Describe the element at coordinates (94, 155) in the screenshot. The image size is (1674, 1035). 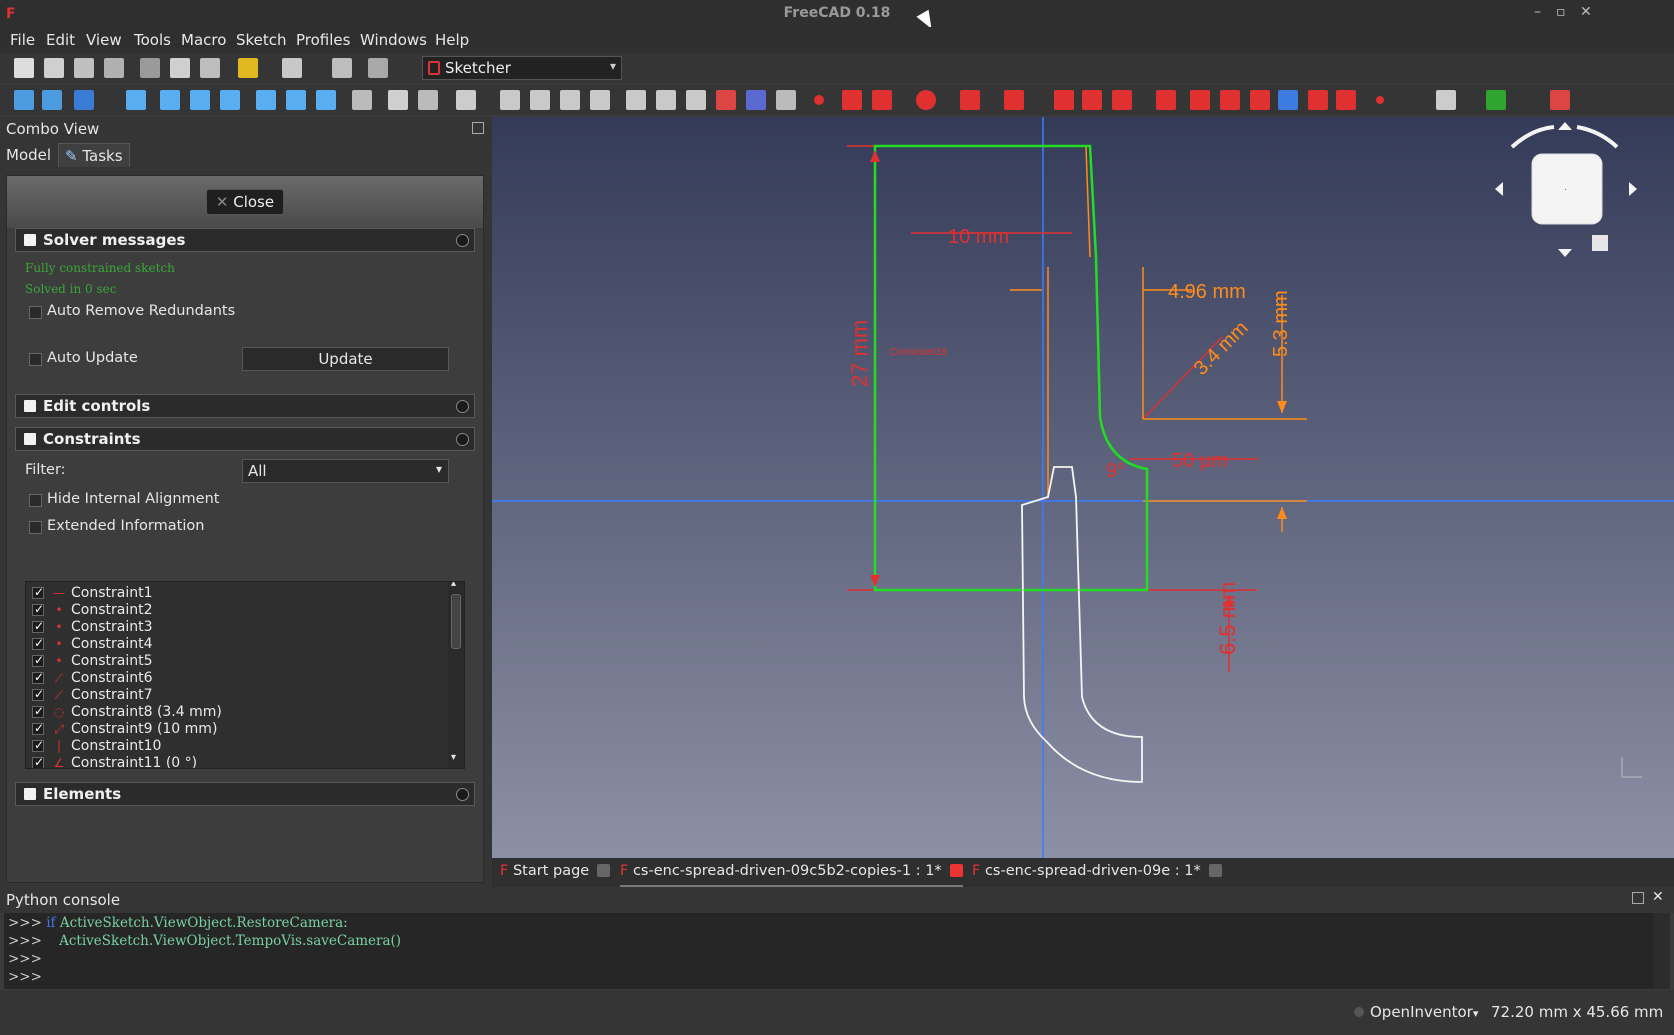
I see `tab-tasks: ✎ Tasks` at that location.